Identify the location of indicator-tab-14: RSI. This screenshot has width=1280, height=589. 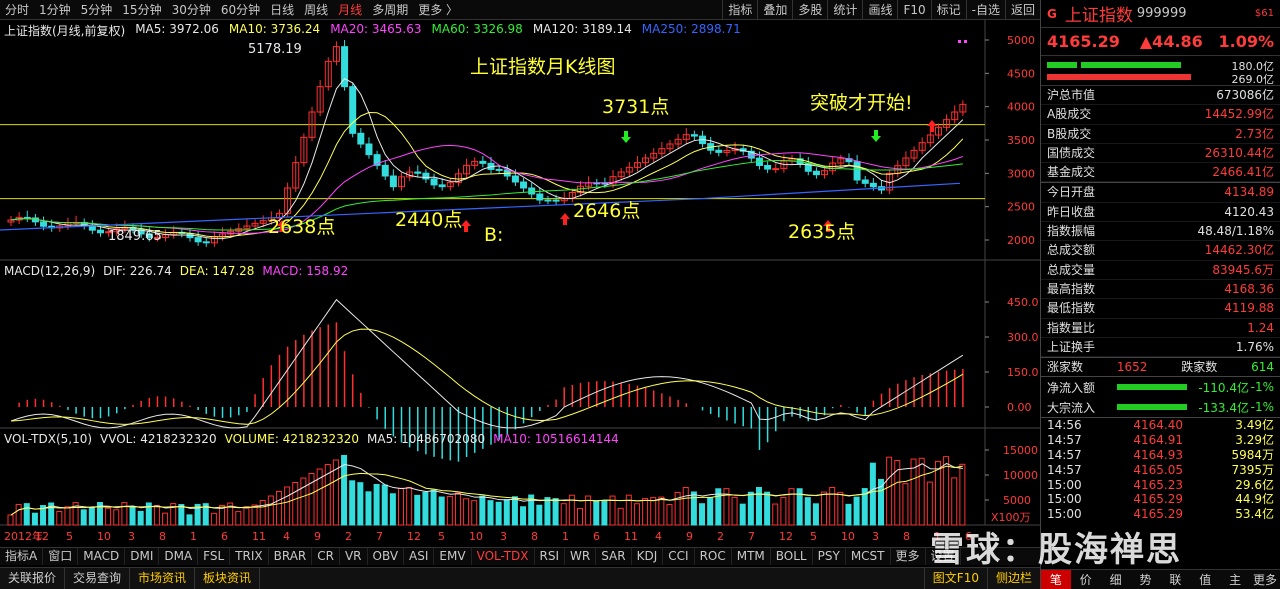
(550, 556).